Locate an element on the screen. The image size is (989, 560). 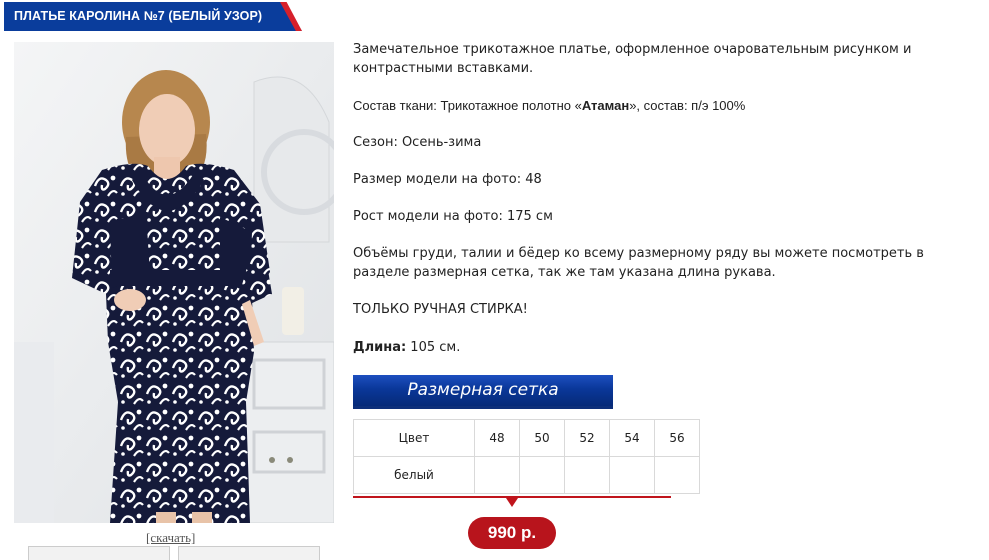
price-badge: 990 р. is located at coordinates (512, 533).